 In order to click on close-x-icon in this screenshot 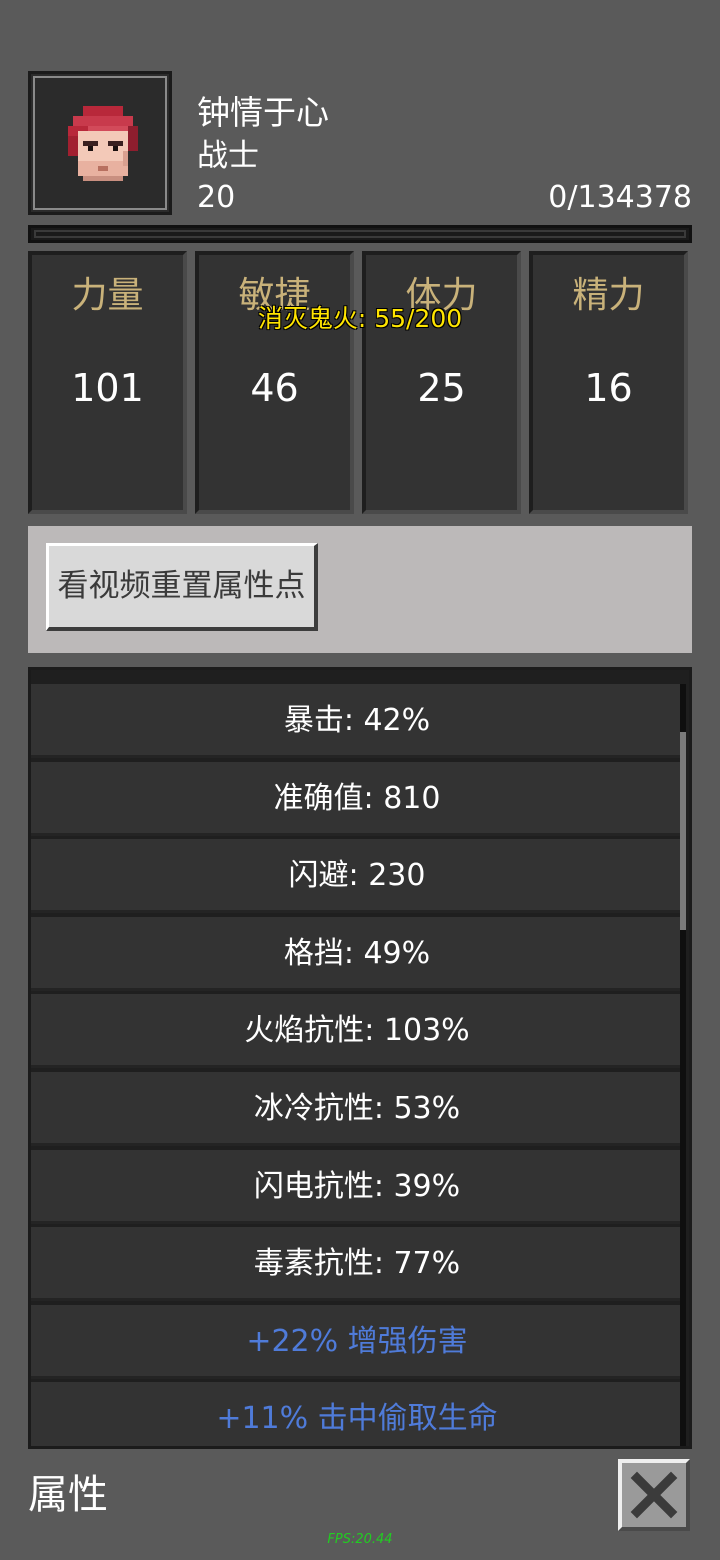, I will do `click(654, 1495)`.